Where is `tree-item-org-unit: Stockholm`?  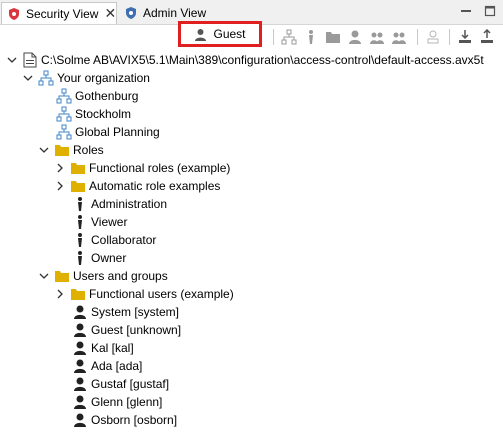
tree-item-org-unit: Stockholm is located at coordinates (85, 114).